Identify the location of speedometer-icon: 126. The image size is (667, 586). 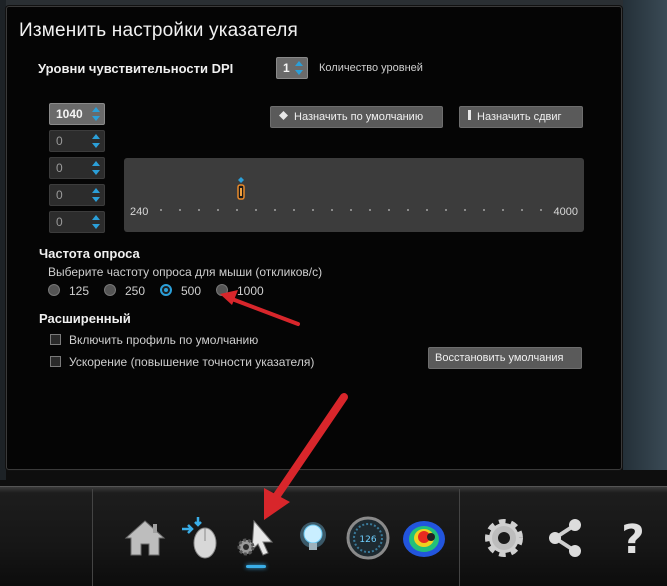
(368, 538).